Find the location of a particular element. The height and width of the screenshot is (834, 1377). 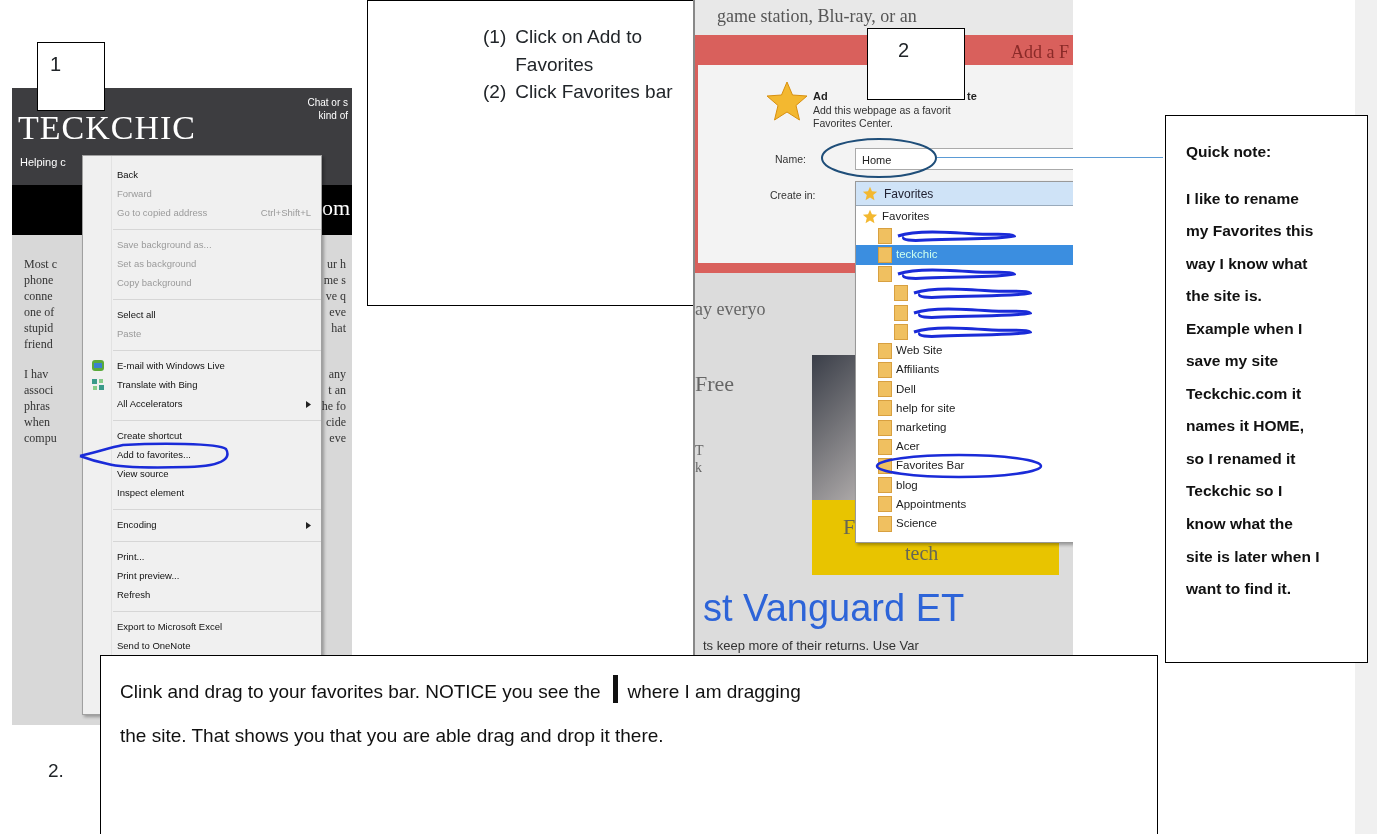

article-text: one of is located at coordinates (39, 311).